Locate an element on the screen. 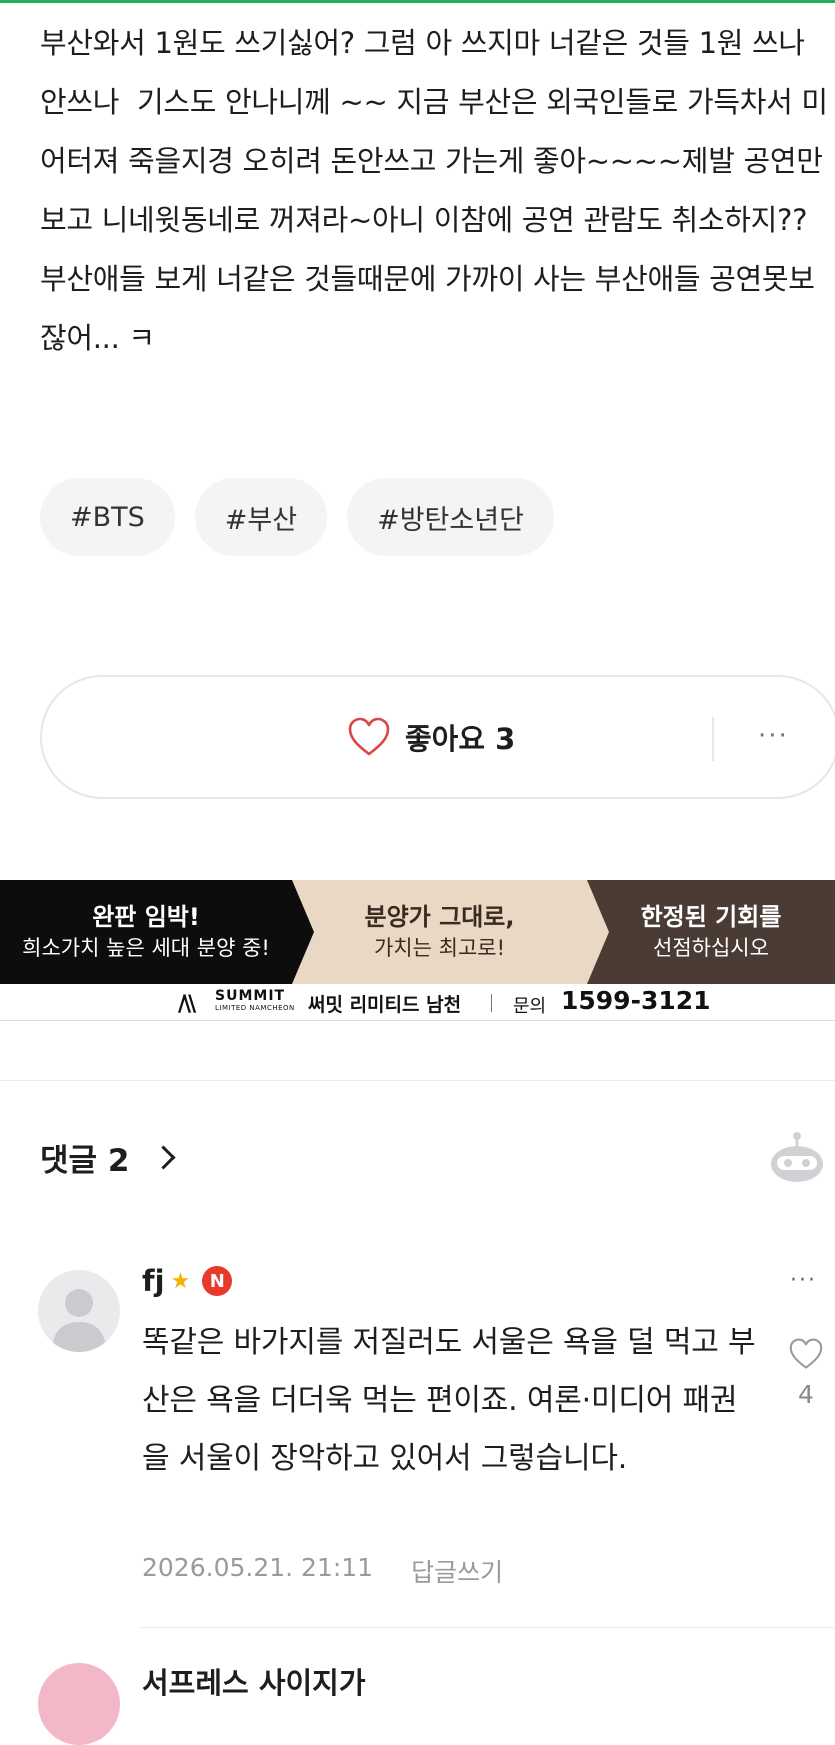  ad-logo-text: SUMMIT is located at coordinates (250, 996).